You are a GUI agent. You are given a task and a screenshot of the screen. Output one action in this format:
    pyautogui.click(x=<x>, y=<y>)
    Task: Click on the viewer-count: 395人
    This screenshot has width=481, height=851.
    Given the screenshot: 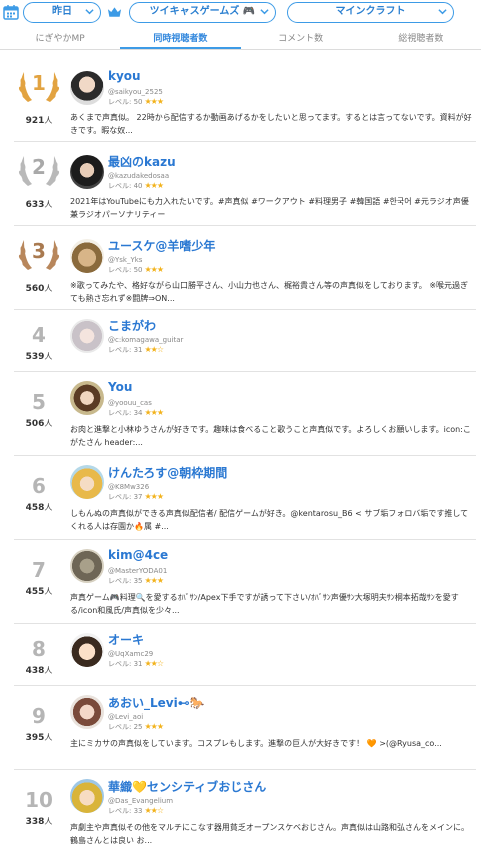 What is the action you would take?
    pyautogui.click(x=39, y=738)
    